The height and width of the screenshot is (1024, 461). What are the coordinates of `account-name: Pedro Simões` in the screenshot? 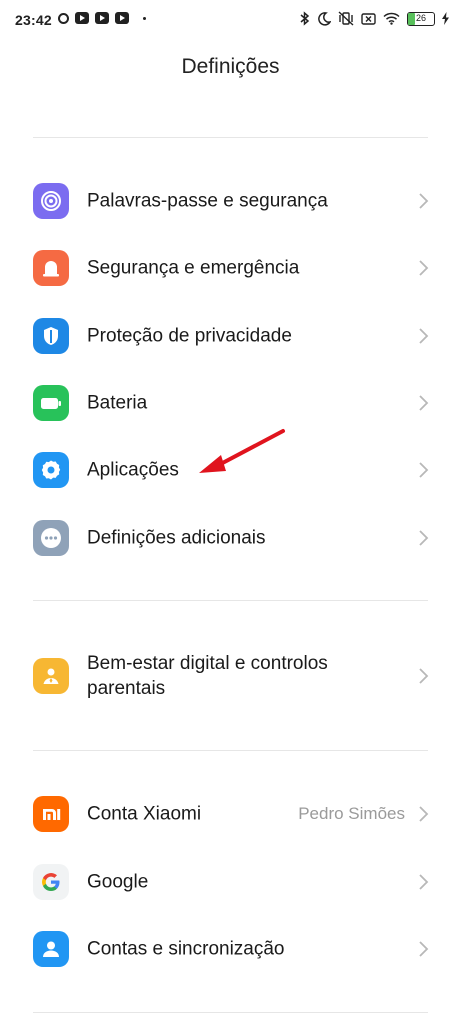 It's located at (351, 813).